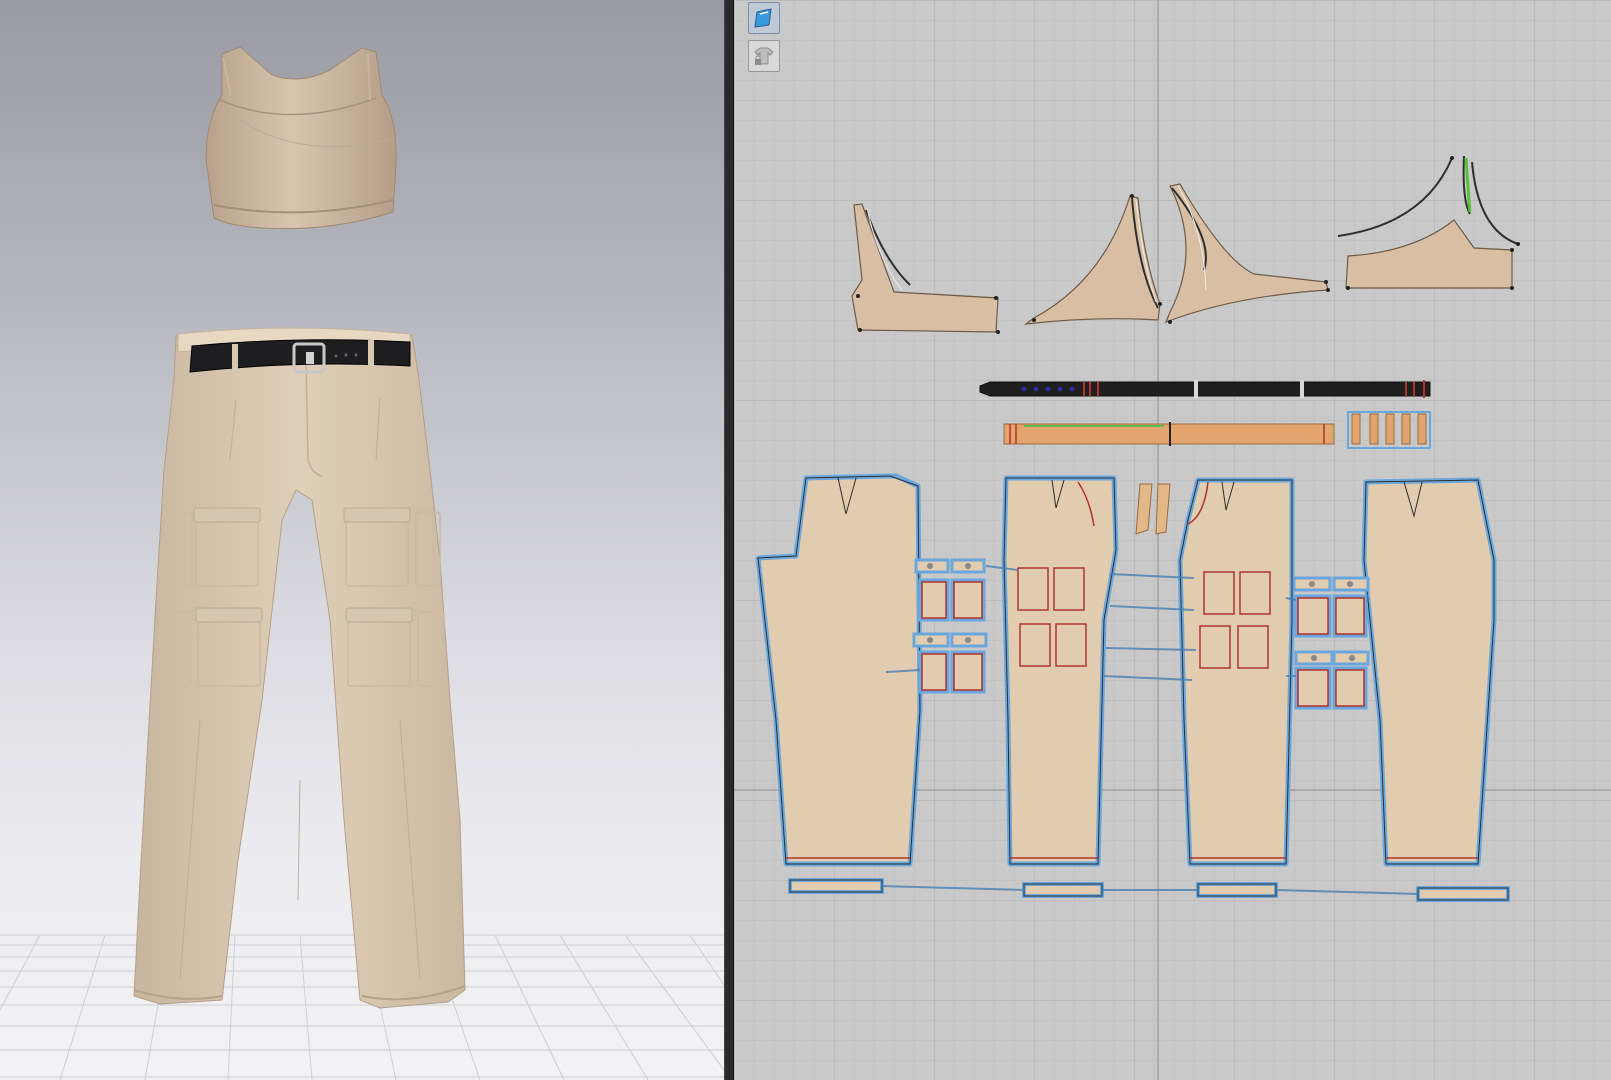 This screenshot has width=1611, height=1080. Describe the element at coordinates (301, 138) in the screenshot. I see `crop-top-3d` at that location.